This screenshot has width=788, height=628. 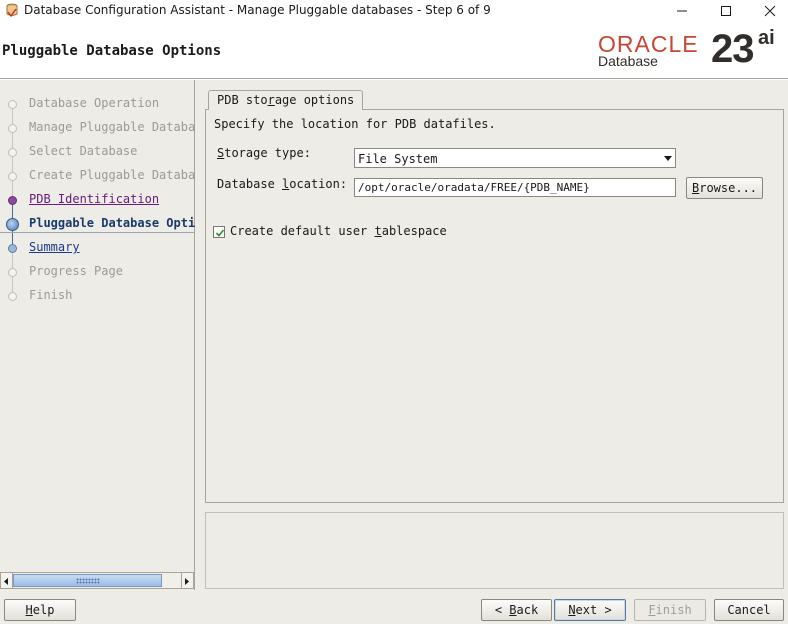 I want to click on label-text: Database, so click(x=250, y=184).